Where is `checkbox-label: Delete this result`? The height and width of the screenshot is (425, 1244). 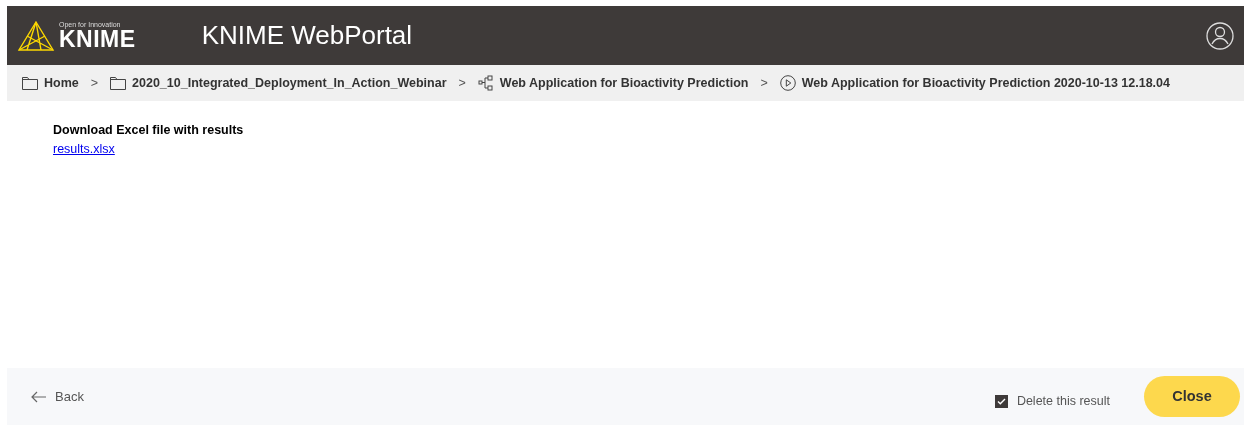 checkbox-label: Delete this result is located at coordinates (1063, 402).